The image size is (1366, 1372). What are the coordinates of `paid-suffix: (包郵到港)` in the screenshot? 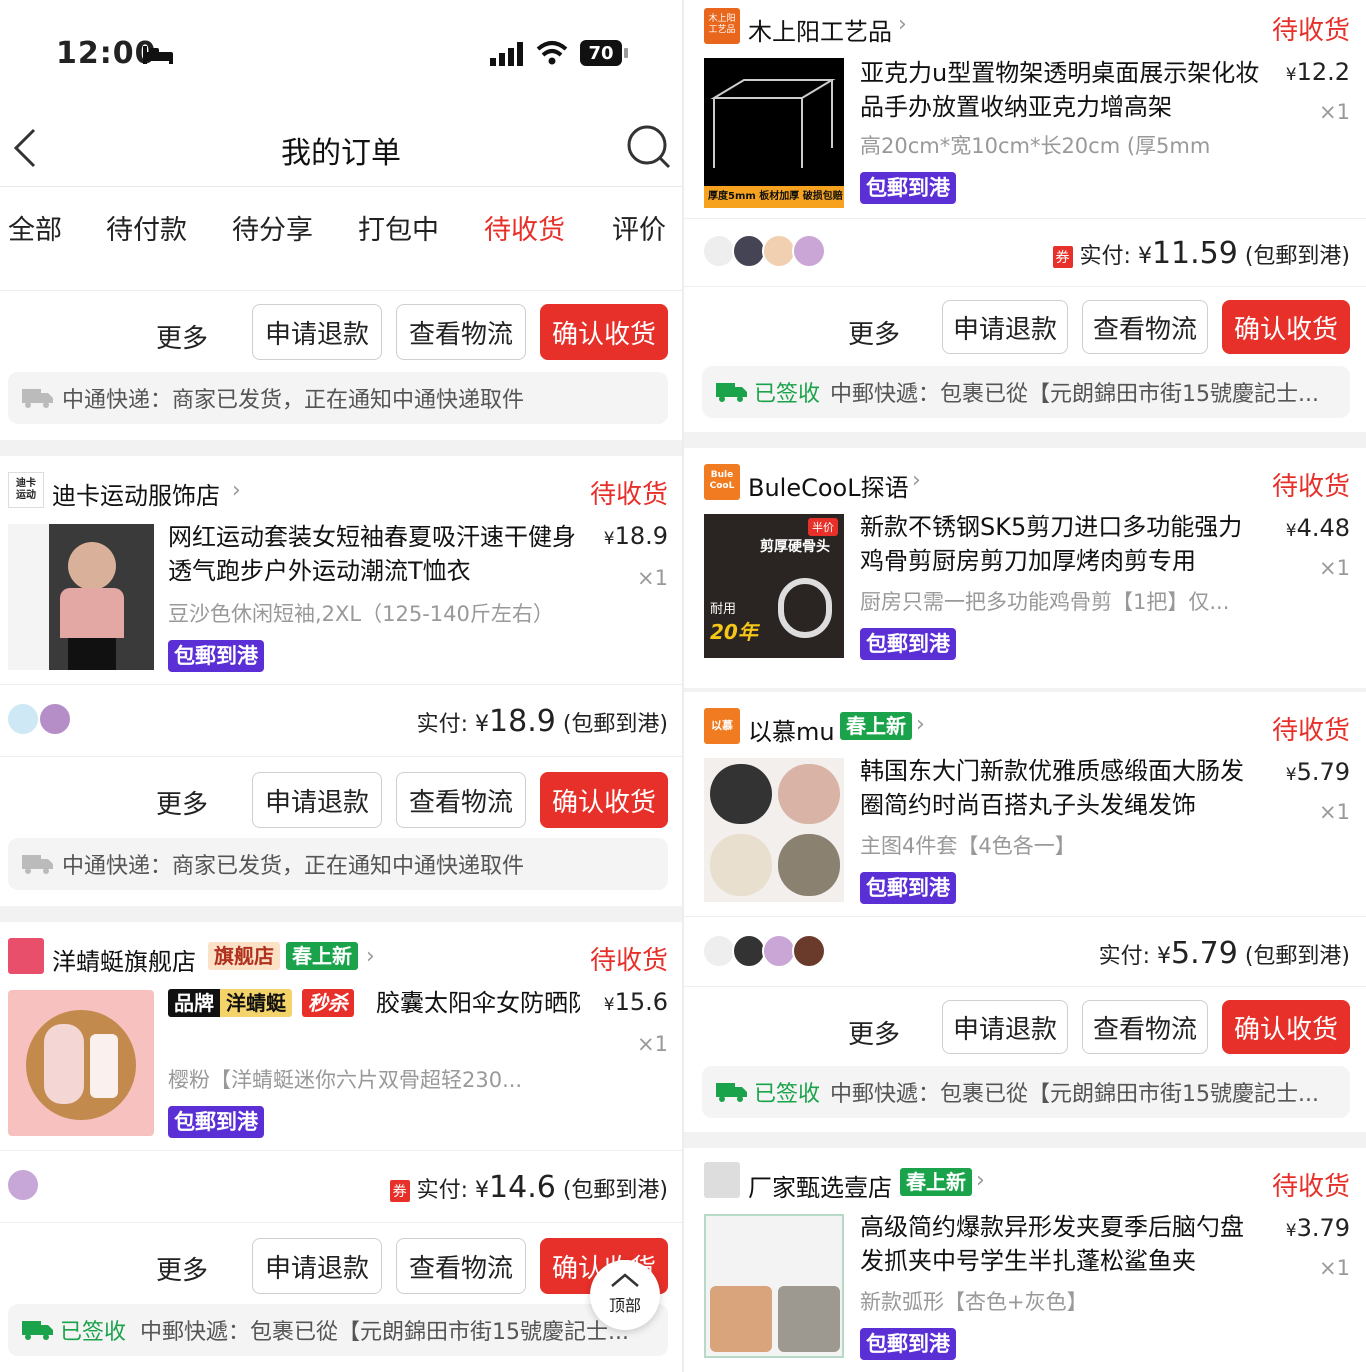 It's located at (1293, 956).